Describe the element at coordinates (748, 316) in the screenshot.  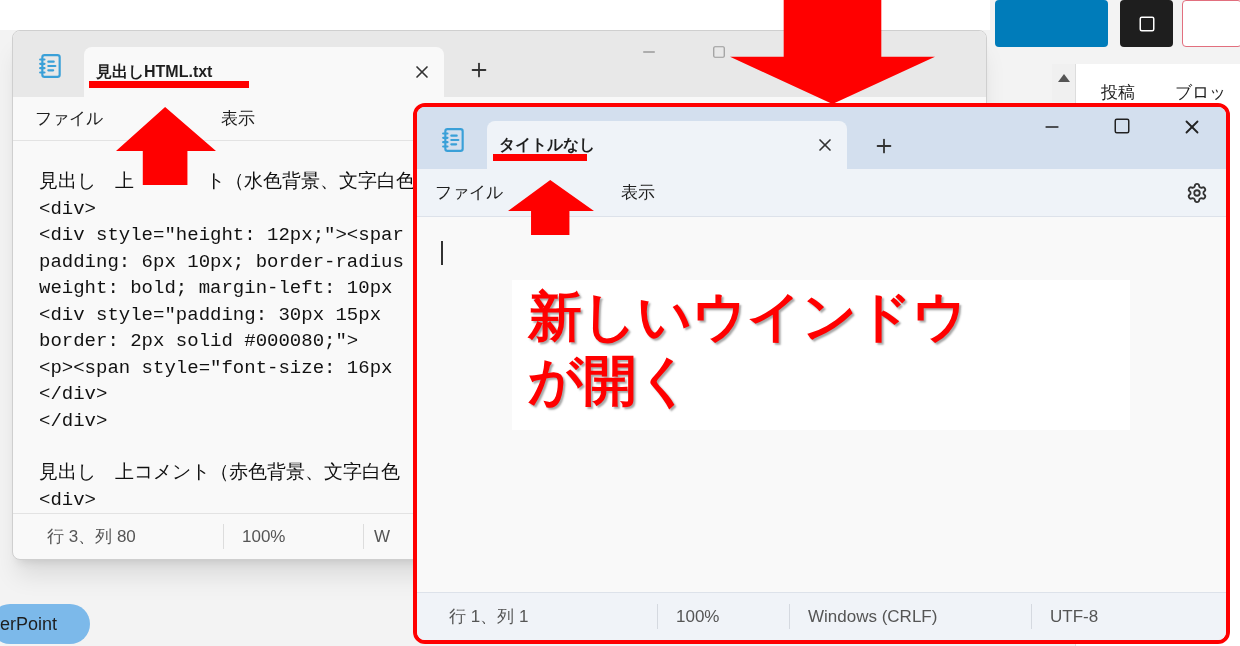
I see `annotation-text: 新しいウインドウ` at that location.